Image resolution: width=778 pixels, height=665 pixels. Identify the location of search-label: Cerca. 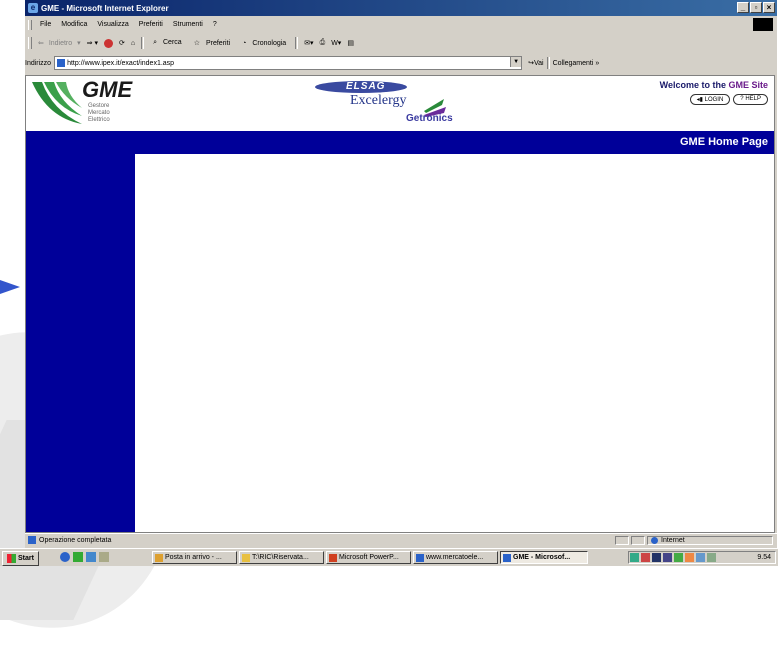
(172, 42).